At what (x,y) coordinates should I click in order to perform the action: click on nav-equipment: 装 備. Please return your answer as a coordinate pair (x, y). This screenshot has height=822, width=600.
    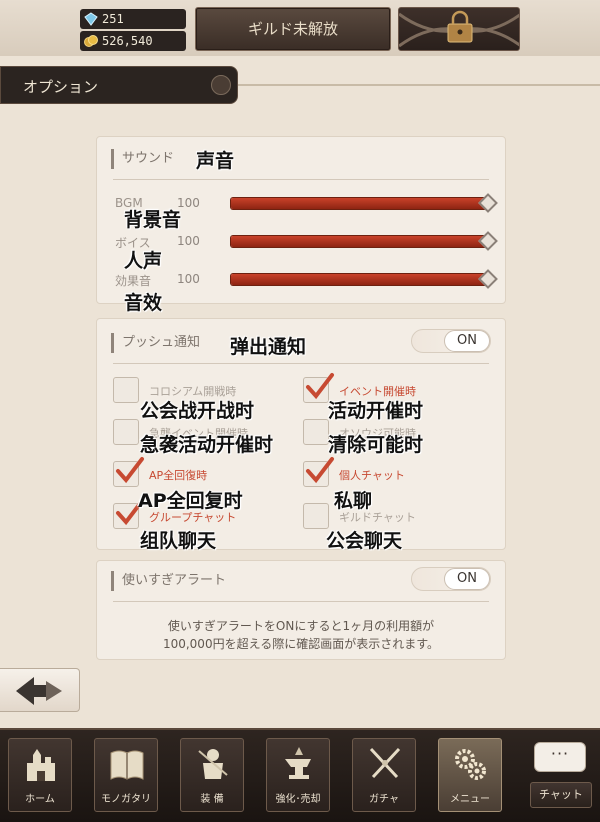
    Looking at the image, I should click on (212, 775).